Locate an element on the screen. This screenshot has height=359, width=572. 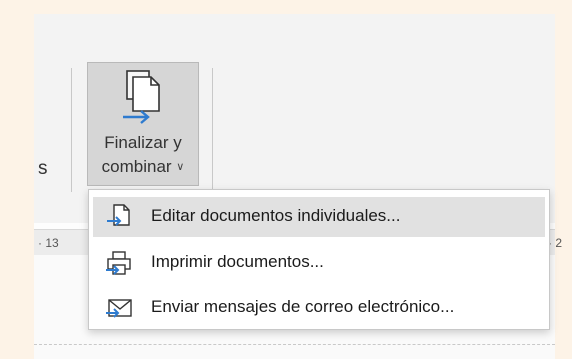
ruler-number-right: · 2 is located at coordinates (555, 243).